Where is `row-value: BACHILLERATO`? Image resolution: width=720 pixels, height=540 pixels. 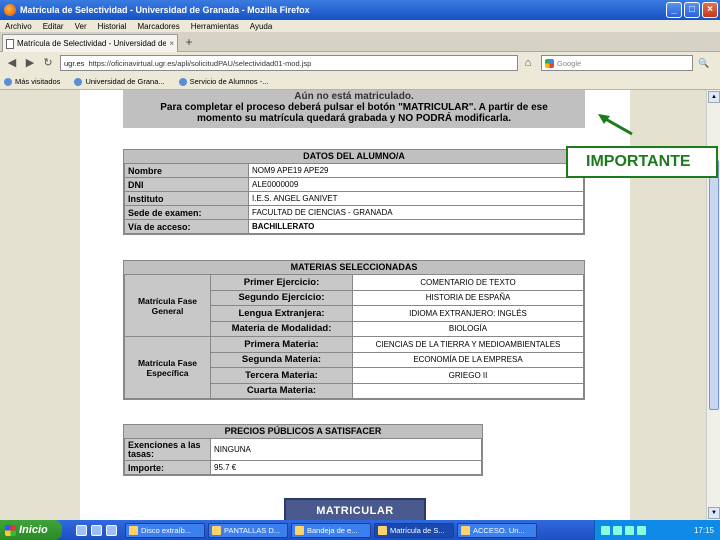
row-value: BACHILLERATO is located at coordinates (416, 226).